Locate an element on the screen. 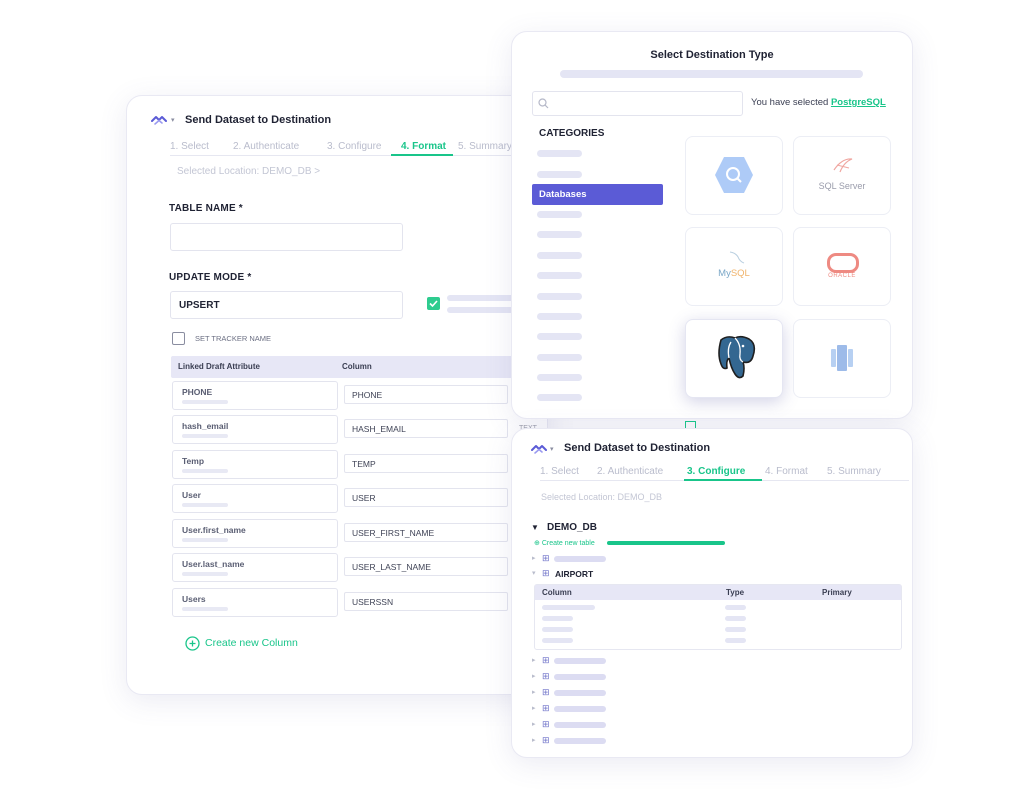 The width and height of the screenshot is (1024, 789). header-column: Column is located at coordinates (357, 366).